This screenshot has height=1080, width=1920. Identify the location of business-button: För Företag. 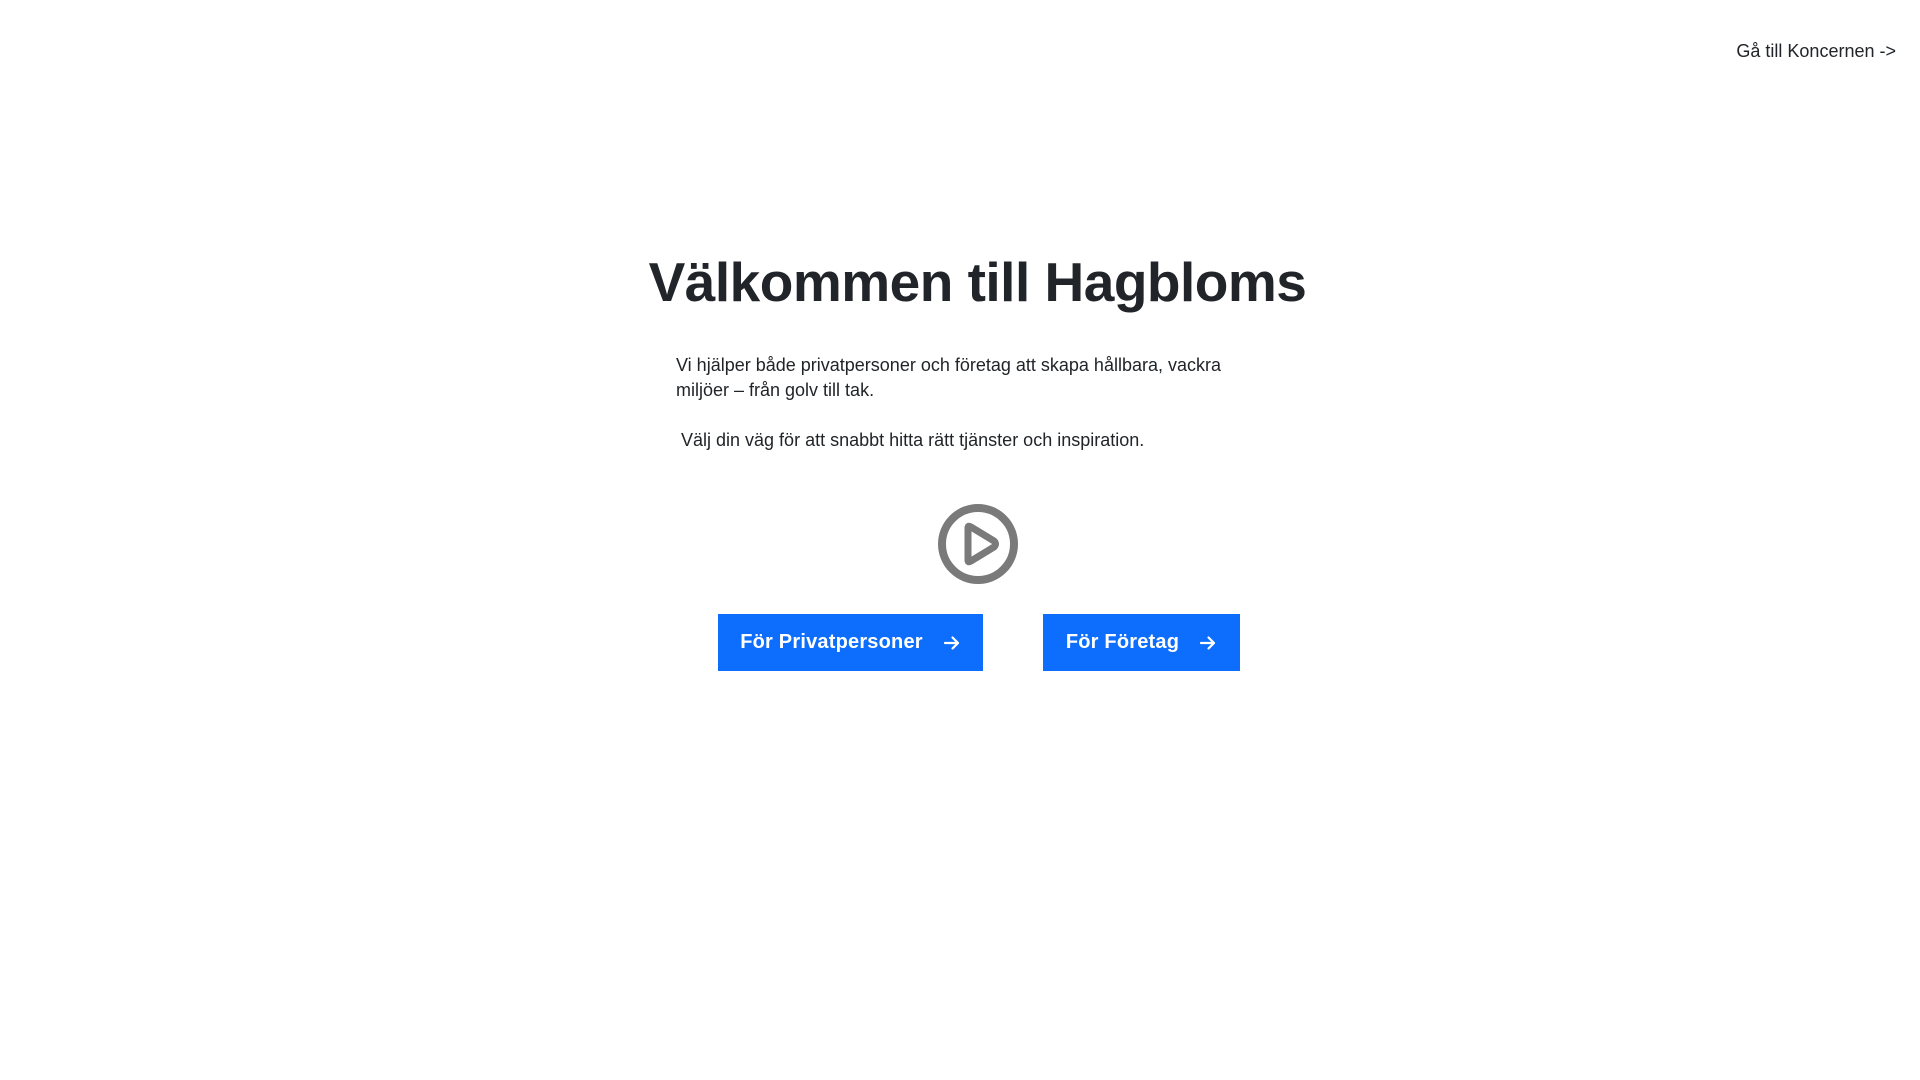
(1141, 642).